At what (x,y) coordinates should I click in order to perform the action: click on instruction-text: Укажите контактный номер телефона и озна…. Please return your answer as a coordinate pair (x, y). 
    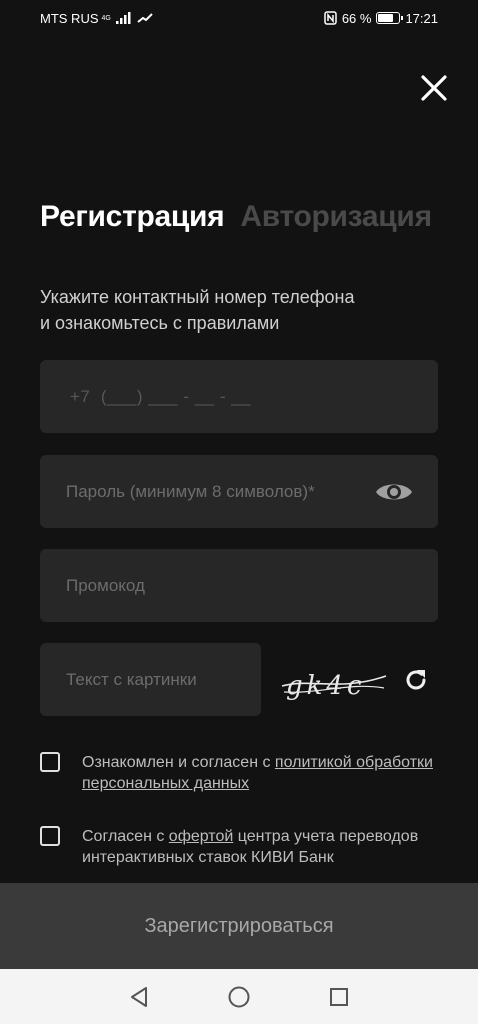
    Looking at the image, I should click on (240, 310).